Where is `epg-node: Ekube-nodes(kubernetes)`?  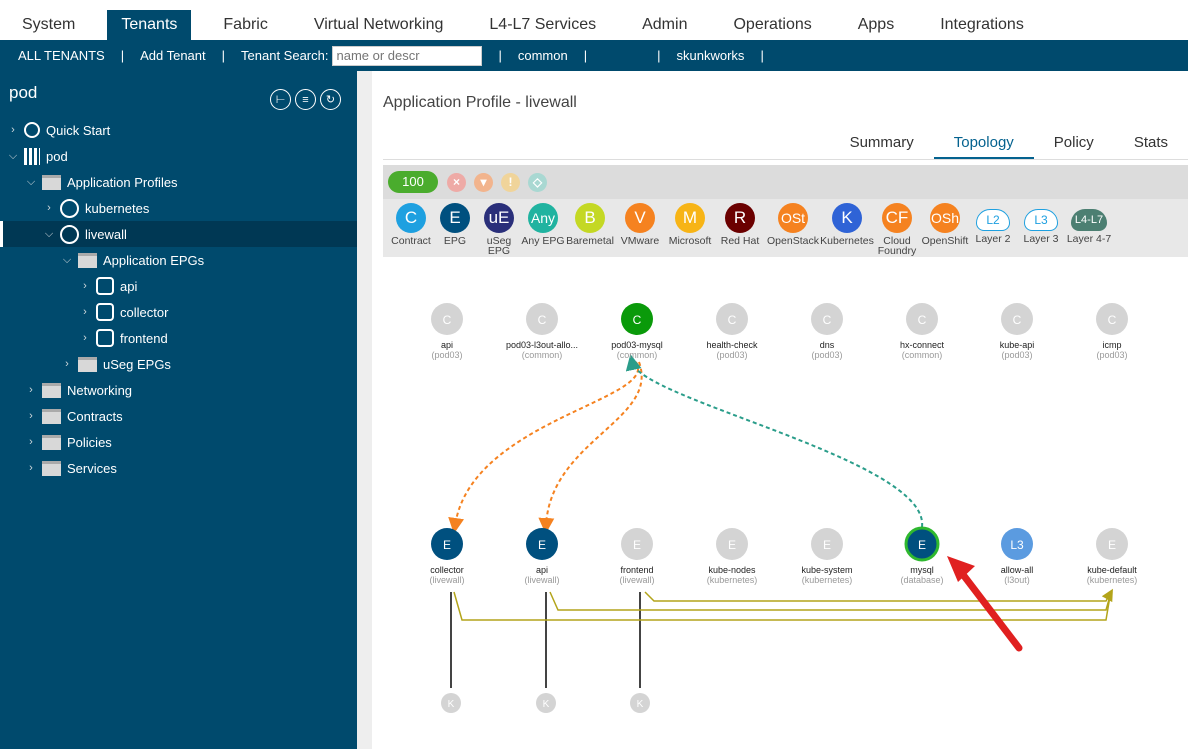 epg-node: Ekube-nodes(kubernetes) is located at coordinates (732, 556).